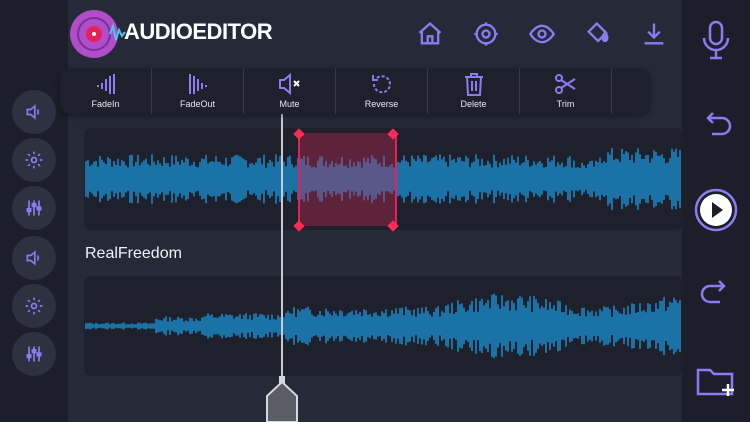 Image resolution: width=750 pixels, height=422 pixels. What do you see at coordinates (716, 126) in the screenshot?
I see `undo-icon` at bounding box center [716, 126].